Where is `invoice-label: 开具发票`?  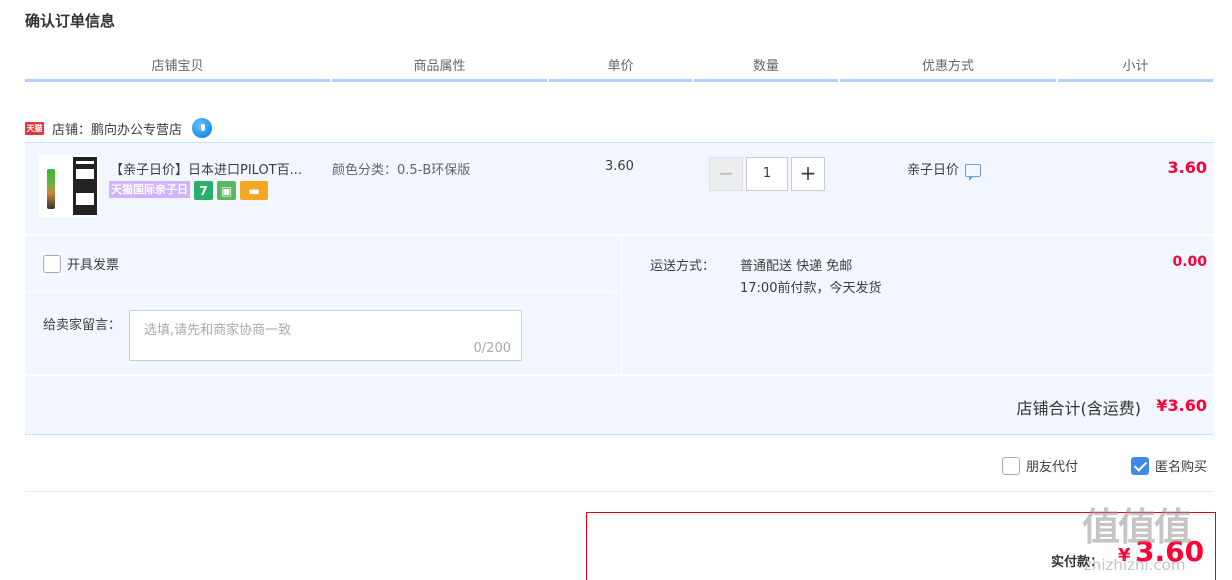 invoice-label: 开具发票 is located at coordinates (93, 265).